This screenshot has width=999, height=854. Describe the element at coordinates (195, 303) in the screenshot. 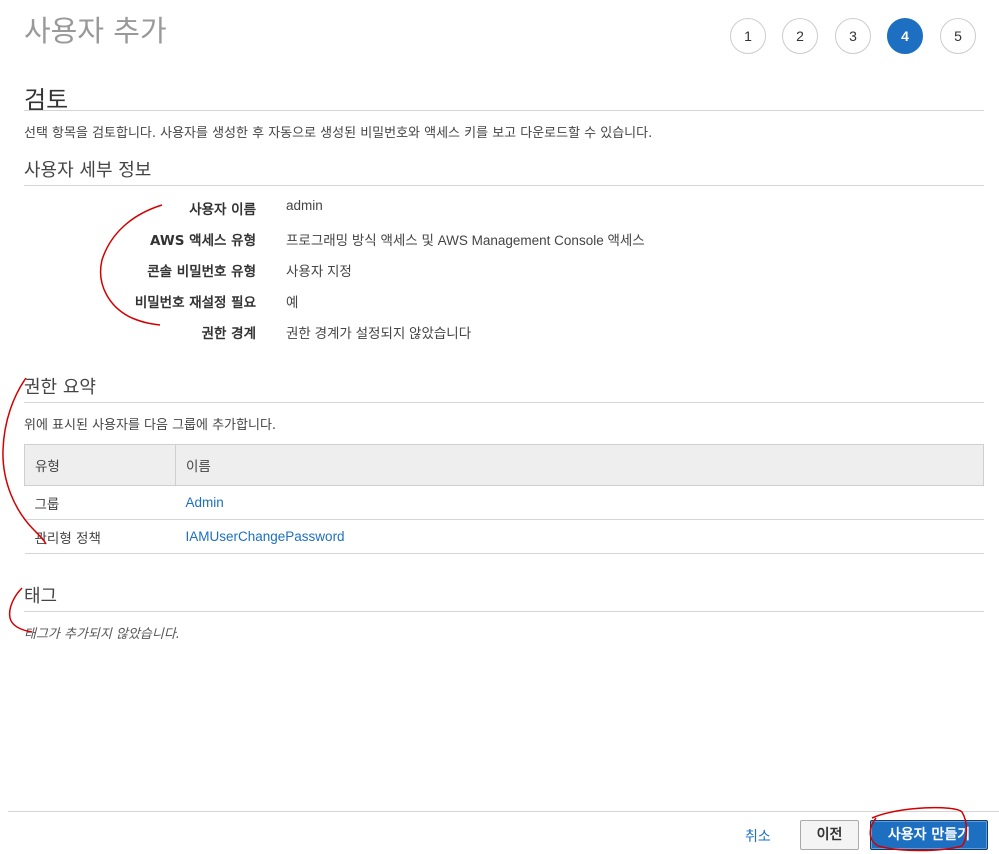

I see `detail-label: 비밀번호 재설정 필요` at that location.